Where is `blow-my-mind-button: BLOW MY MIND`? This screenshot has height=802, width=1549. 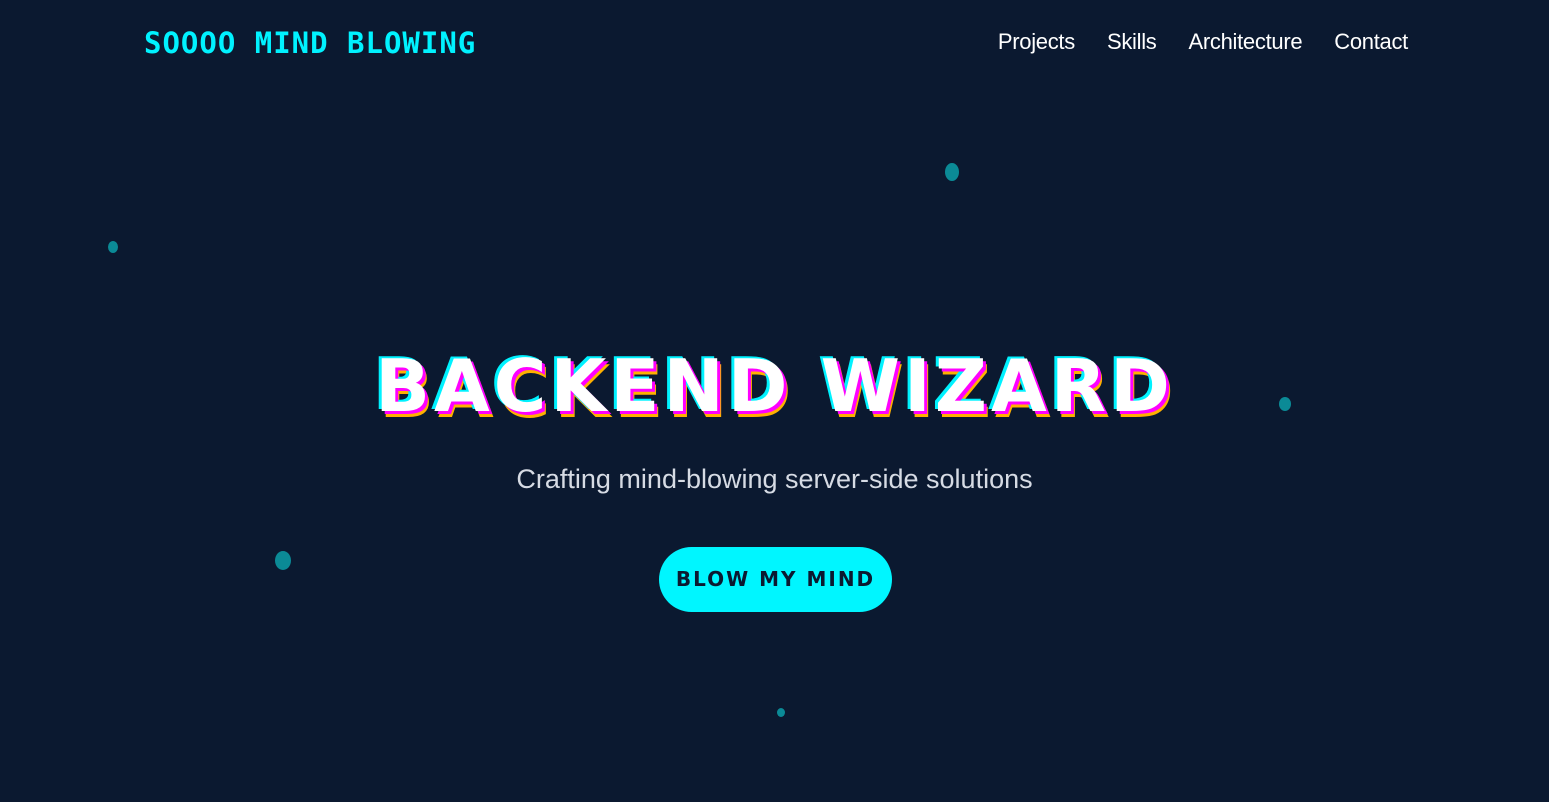 blow-my-mind-button: BLOW MY MIND is located at coordinates (775, 579).